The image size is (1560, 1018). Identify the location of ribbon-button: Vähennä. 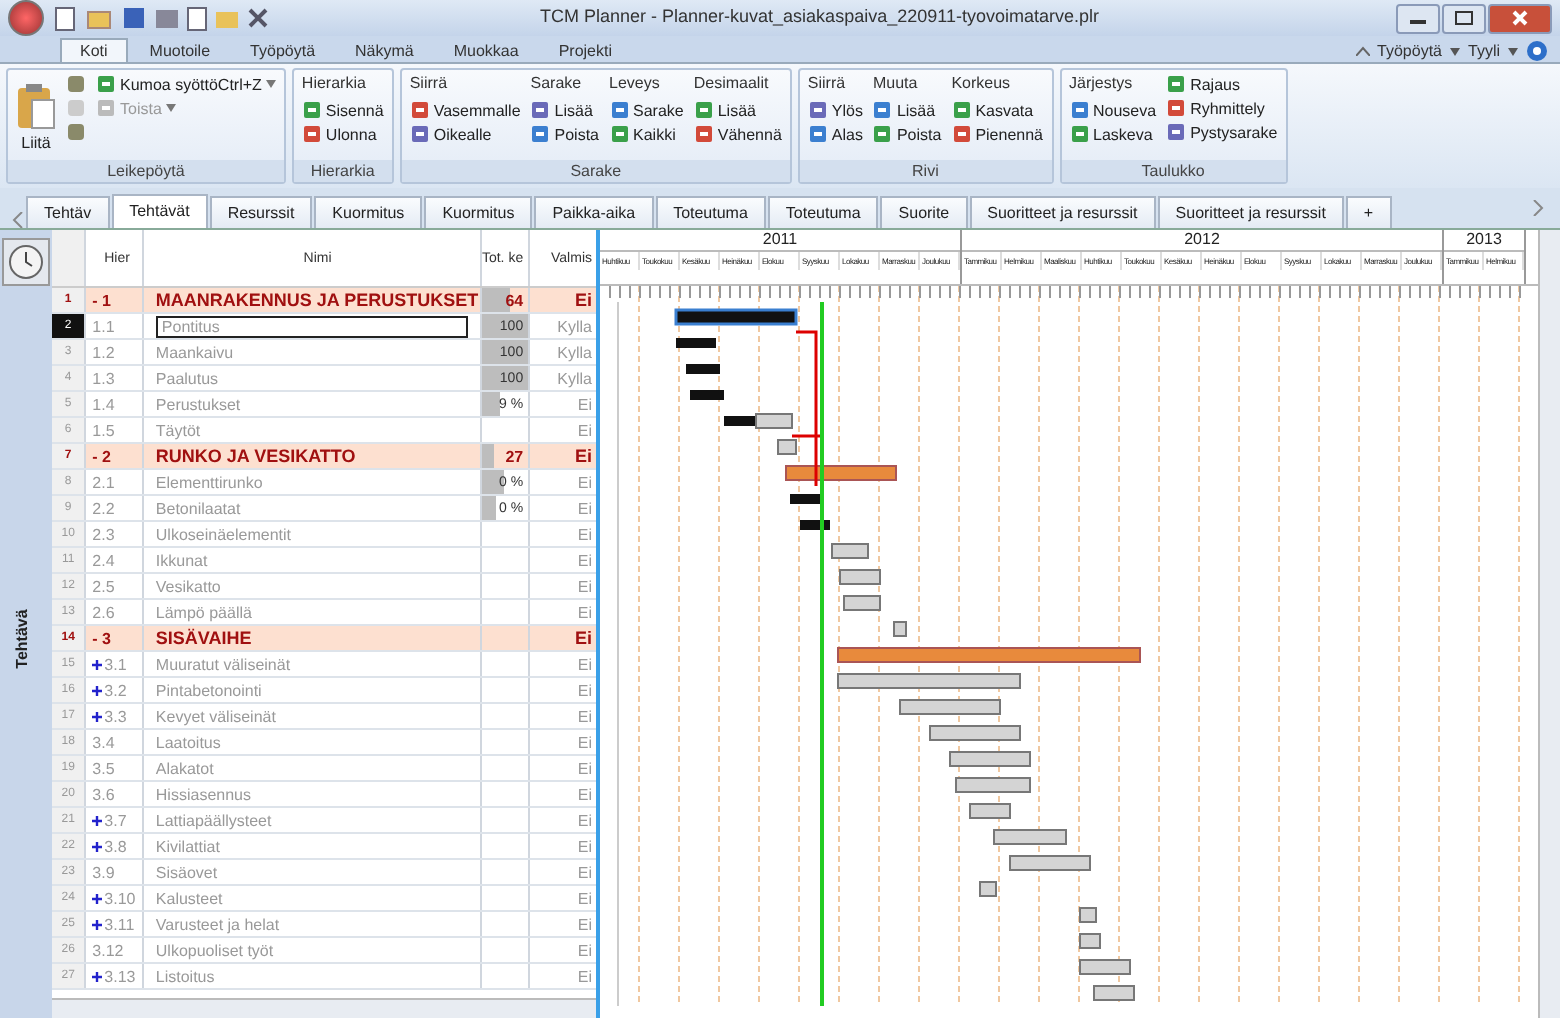
(737, 134).